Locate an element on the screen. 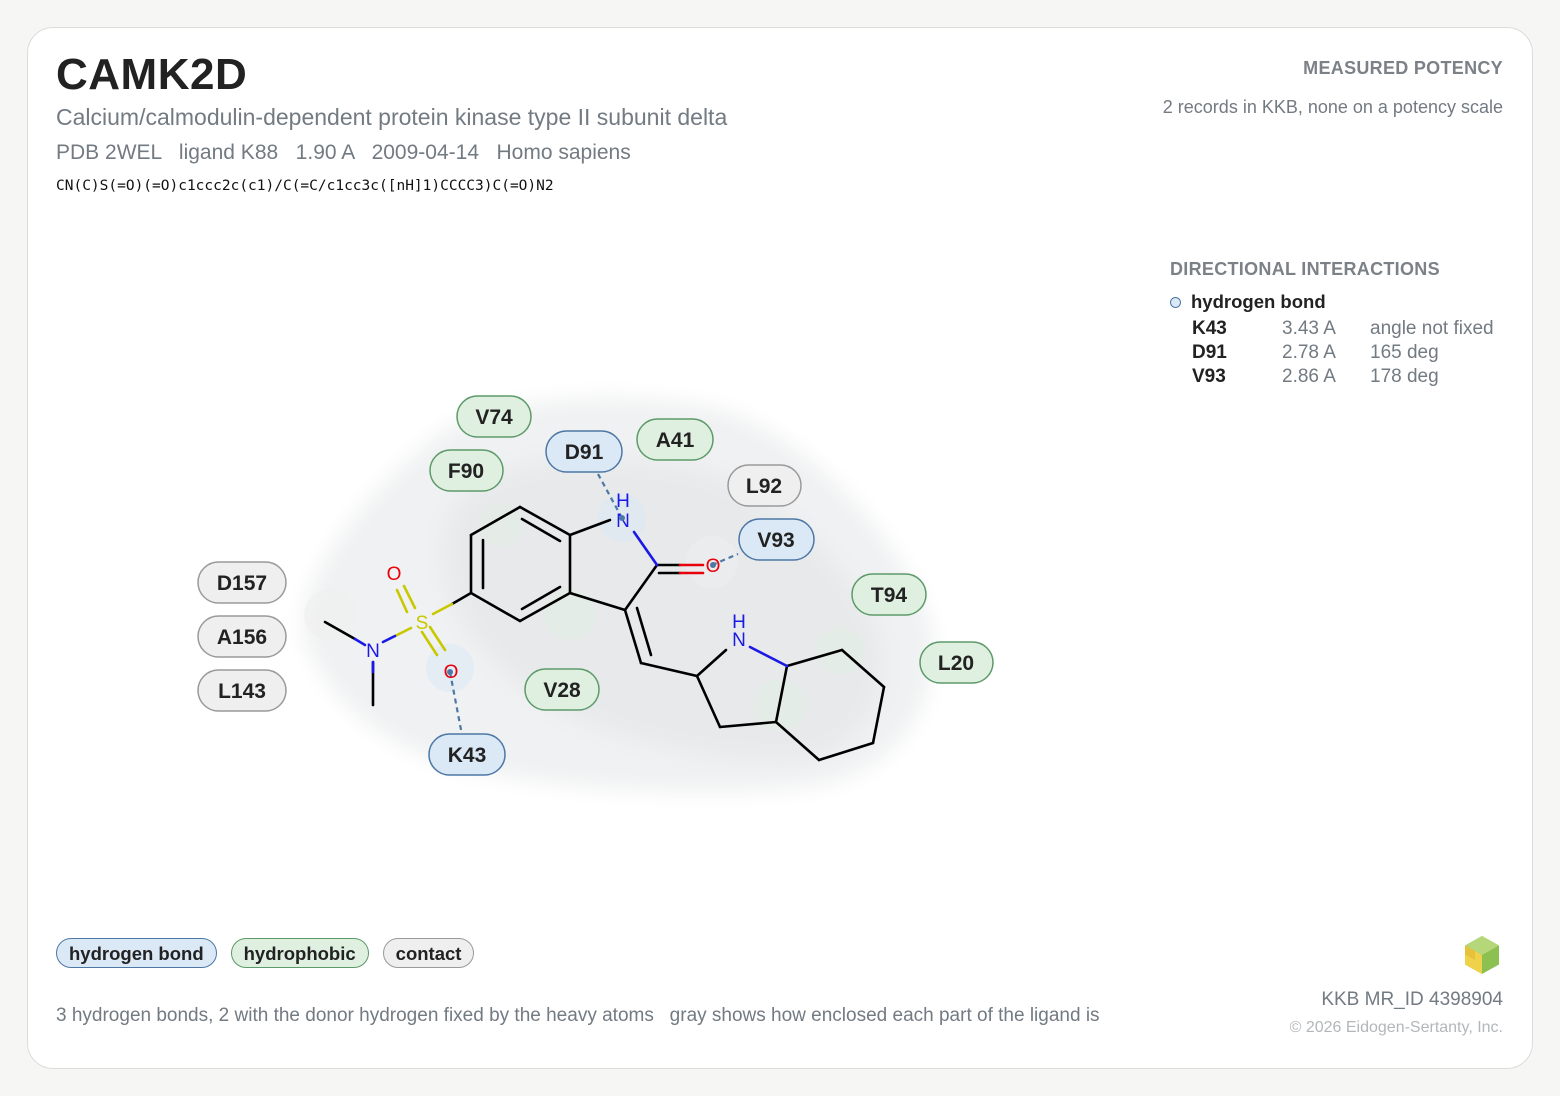  residue-d91: D91 is located at coordinates (584, 451).